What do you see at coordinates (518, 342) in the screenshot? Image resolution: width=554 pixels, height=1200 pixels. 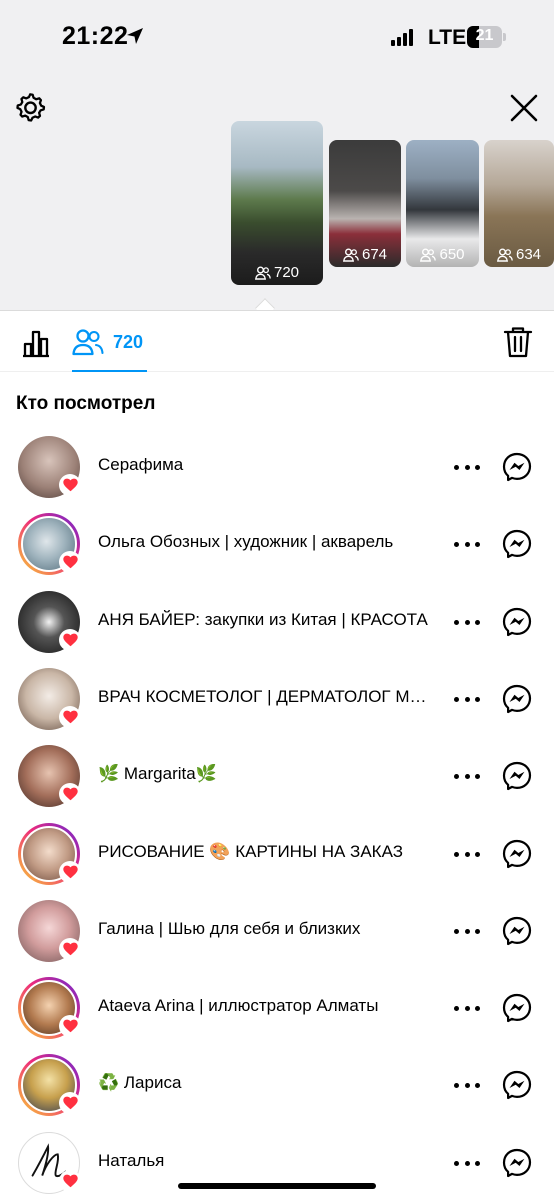 I see `trash-icon` at bounding box center [518, 342].